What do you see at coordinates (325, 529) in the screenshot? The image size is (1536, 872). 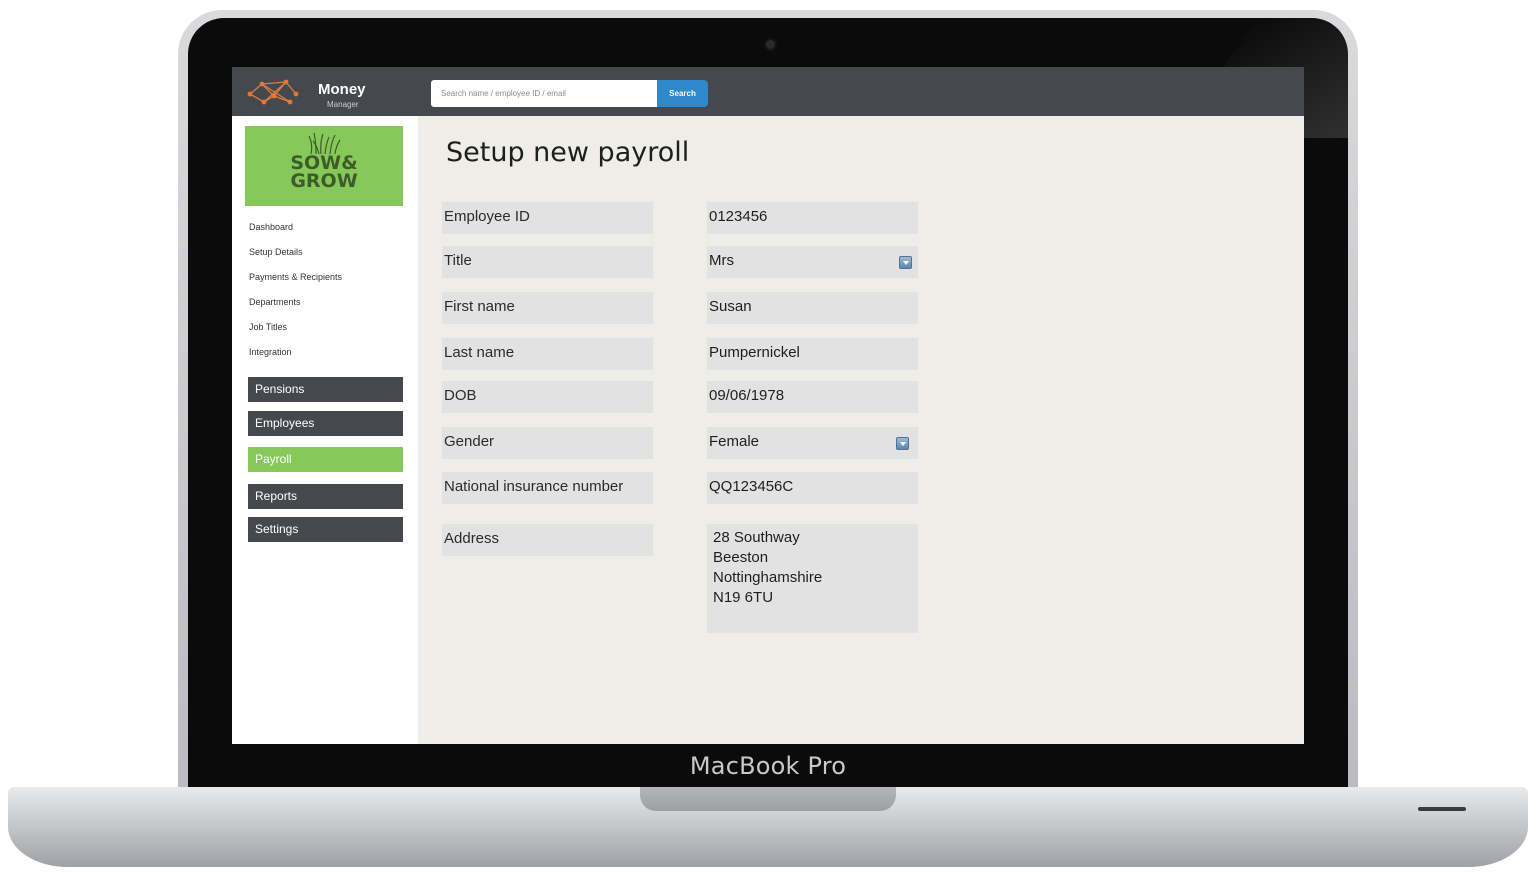 I see `sidebar-button-settings: Settings` at bounding box center [325, 529].